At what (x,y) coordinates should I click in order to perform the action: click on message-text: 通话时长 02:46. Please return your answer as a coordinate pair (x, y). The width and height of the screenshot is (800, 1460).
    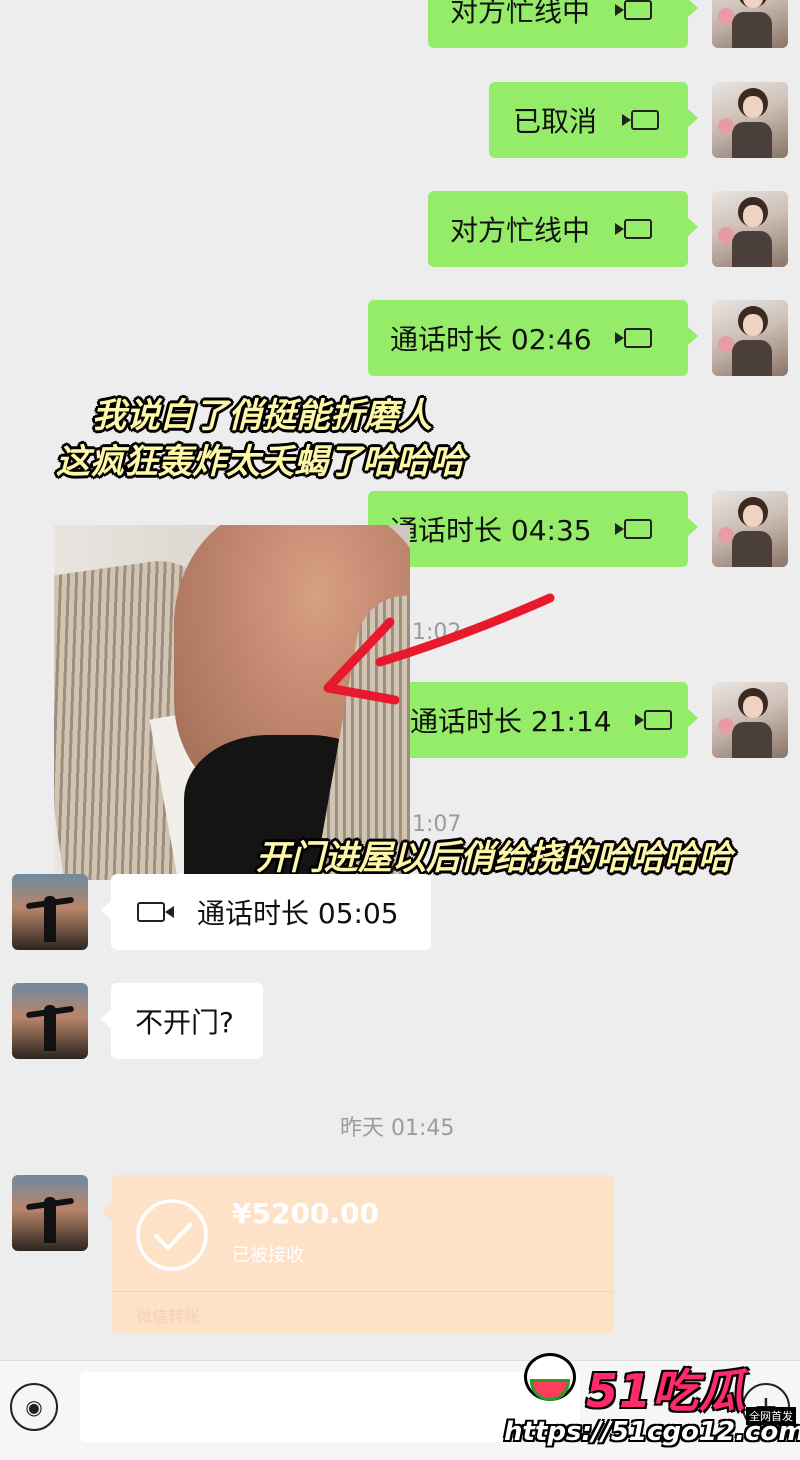
    Looking at the image, I should click on (491, 339).